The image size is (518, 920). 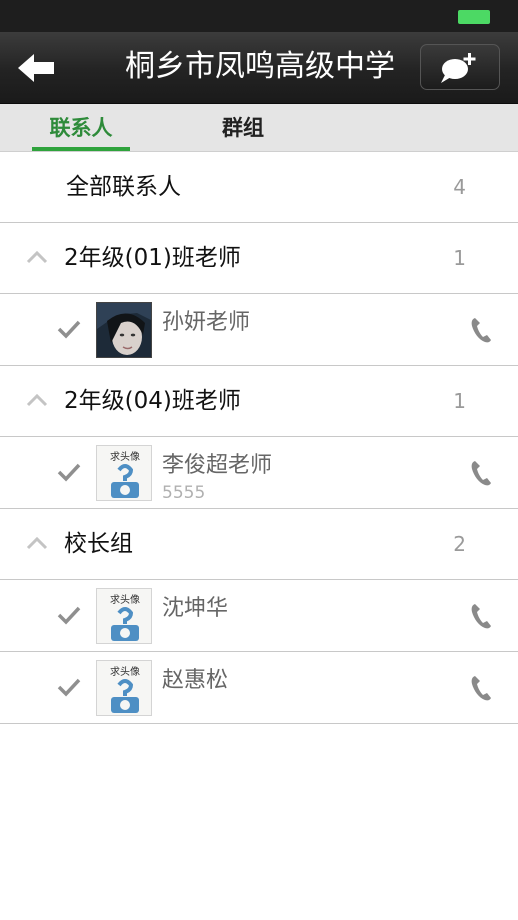 I want to click on group-count: 2, so click(x=459, y=544).